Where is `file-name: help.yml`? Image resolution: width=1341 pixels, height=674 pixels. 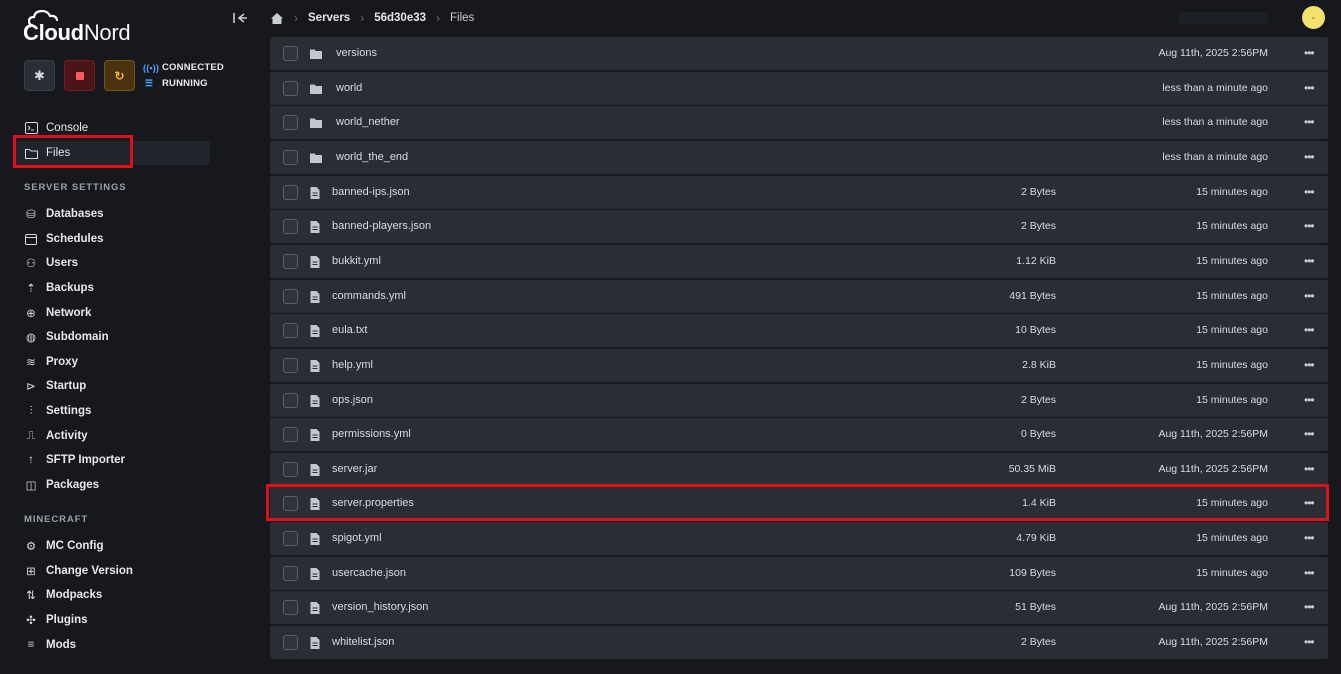
file-name: help.yml is located at coordinates (352, 365).